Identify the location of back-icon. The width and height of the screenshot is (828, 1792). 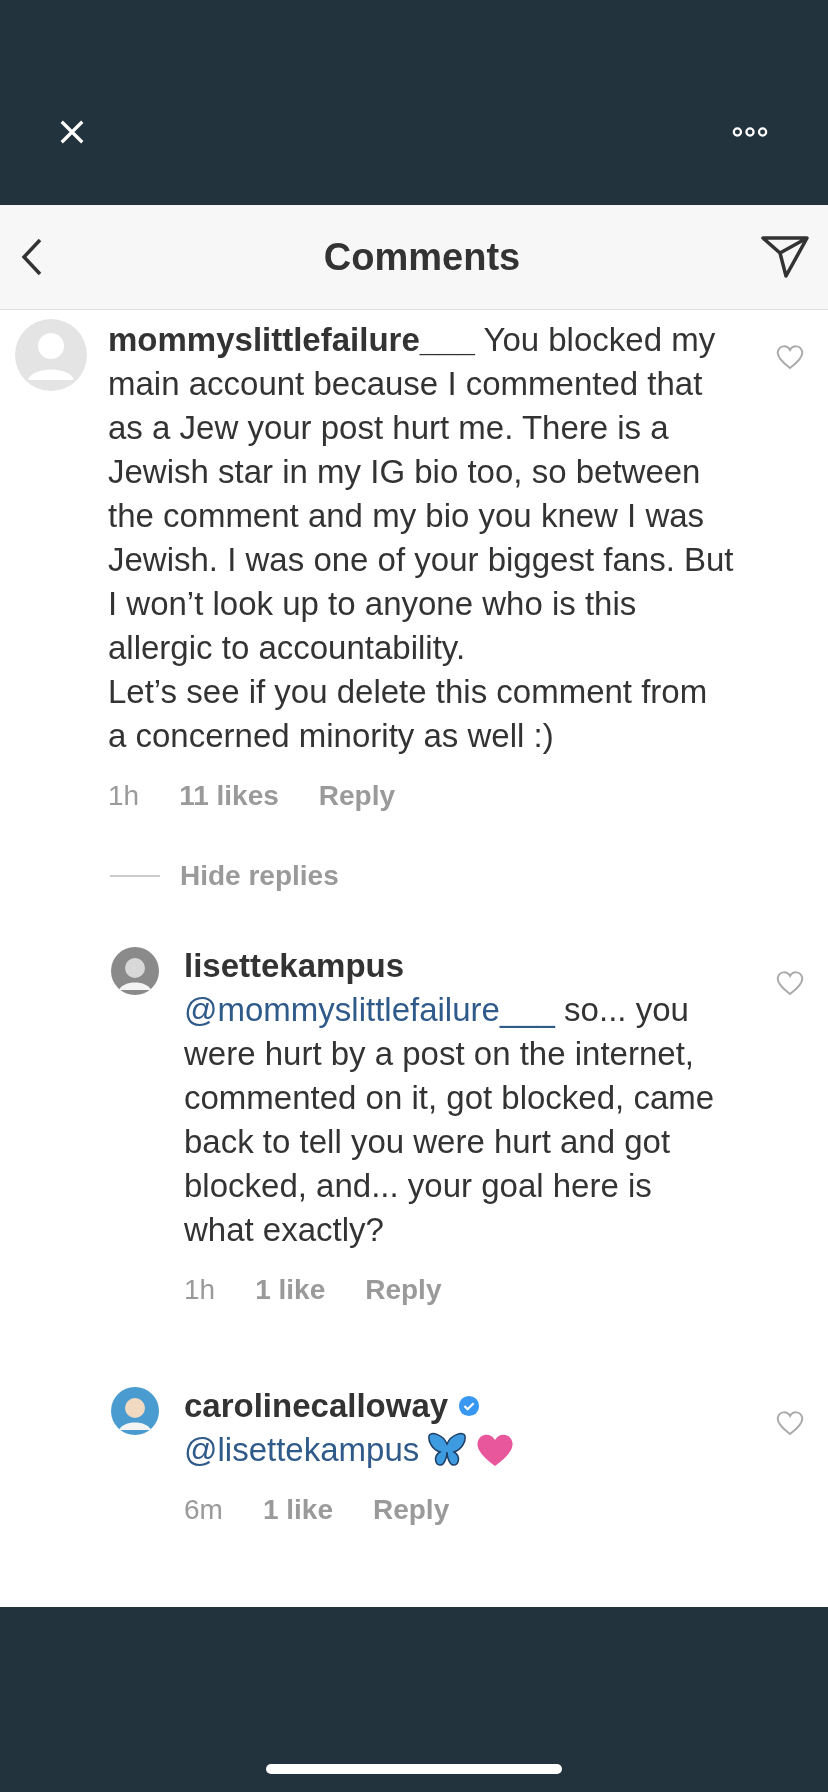
(32, 257).